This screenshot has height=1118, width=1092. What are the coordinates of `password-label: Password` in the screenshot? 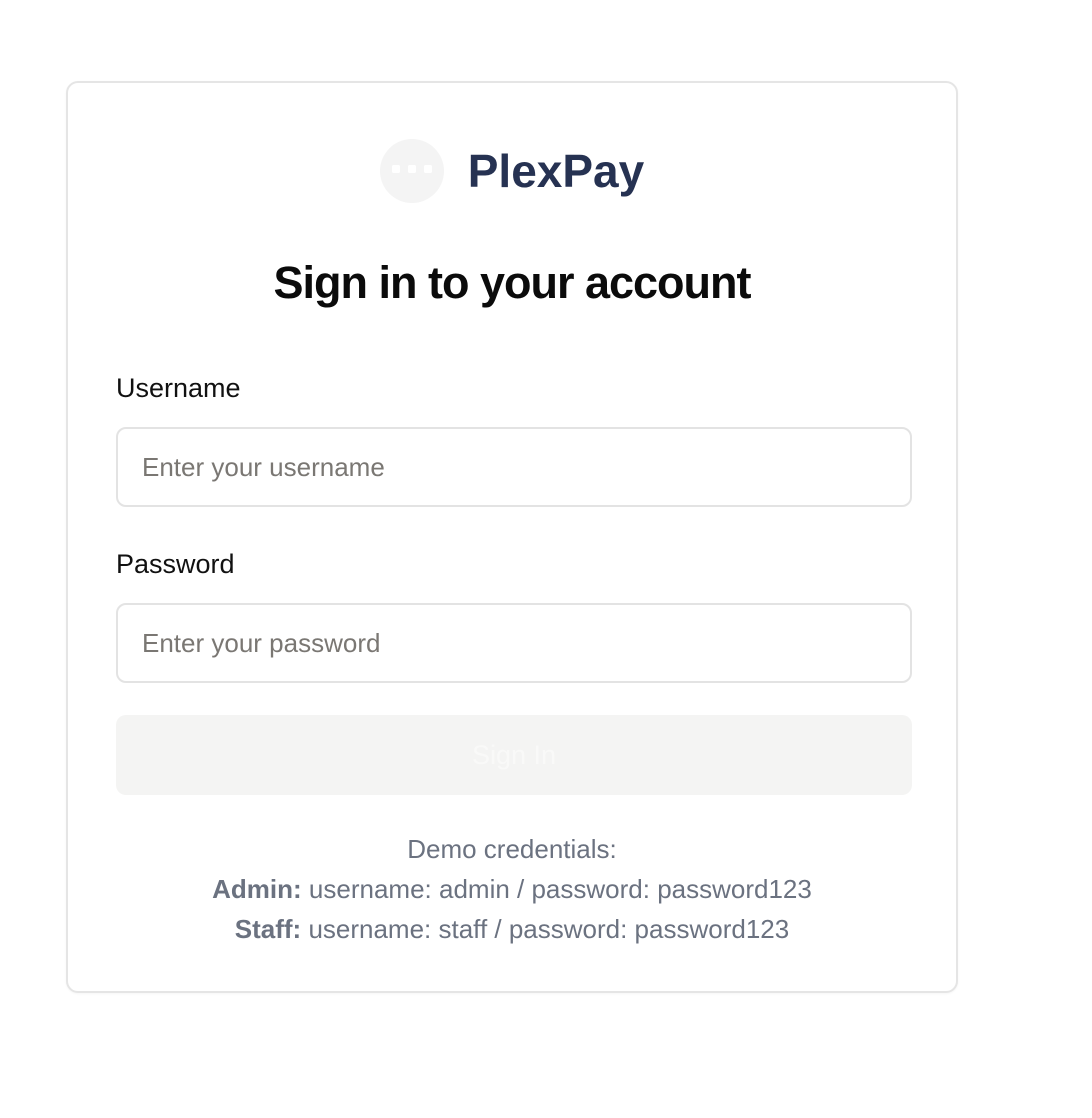 It's located at (175, 564).